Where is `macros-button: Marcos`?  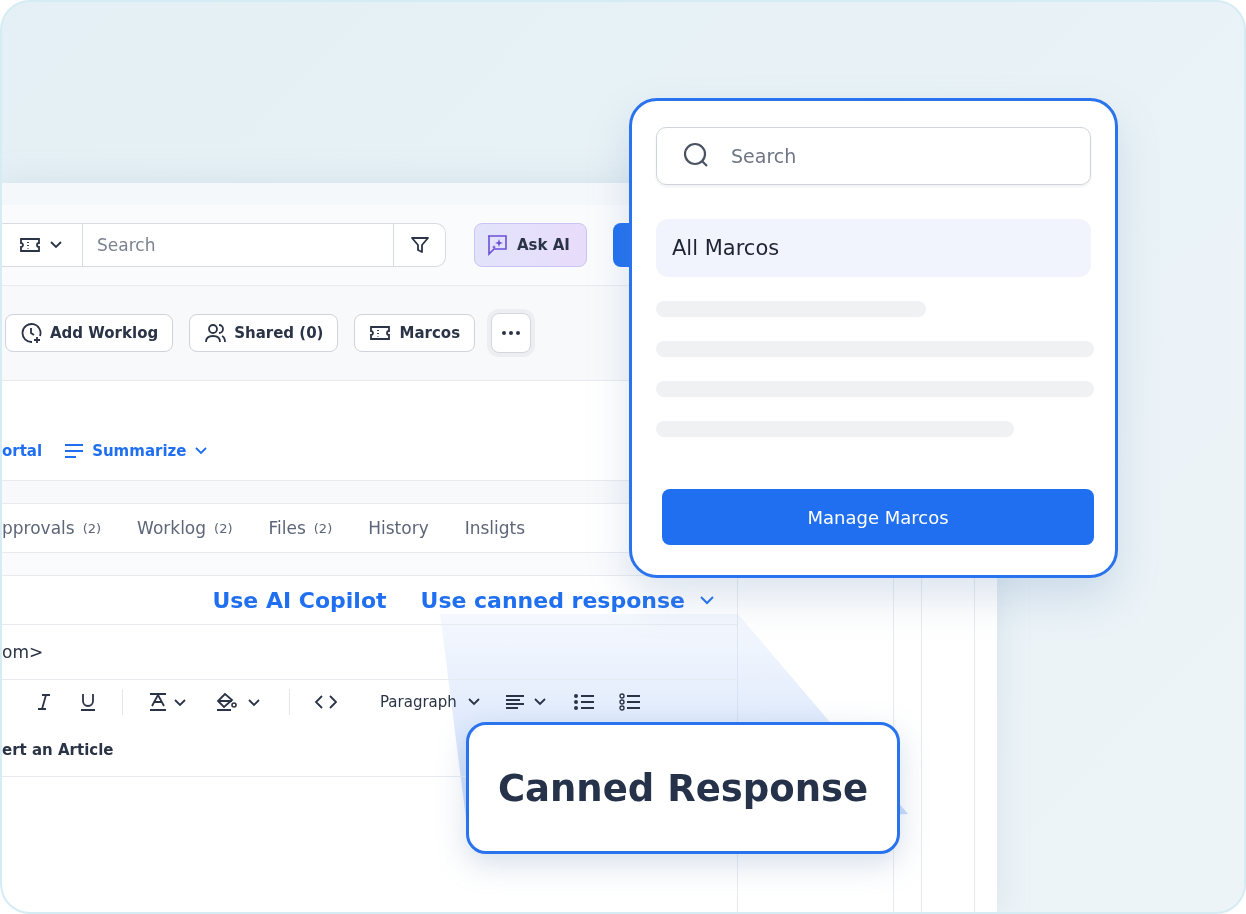 macros-button: Marcos is located at coordinates (415, 333).